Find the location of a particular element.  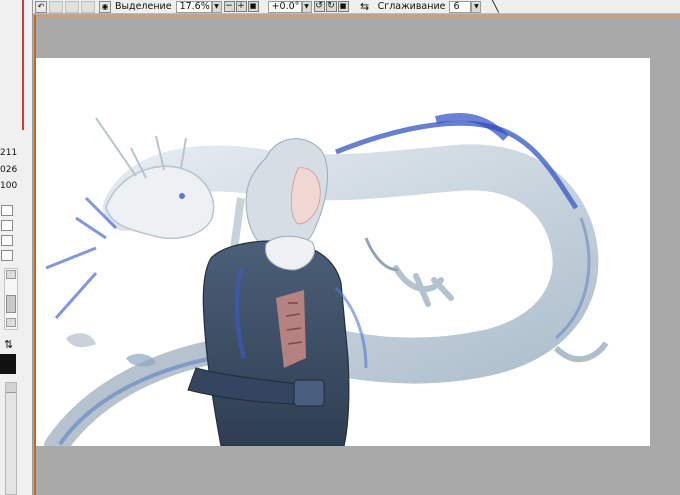

color-value-3: 100 is located at coordinates (9, 186).